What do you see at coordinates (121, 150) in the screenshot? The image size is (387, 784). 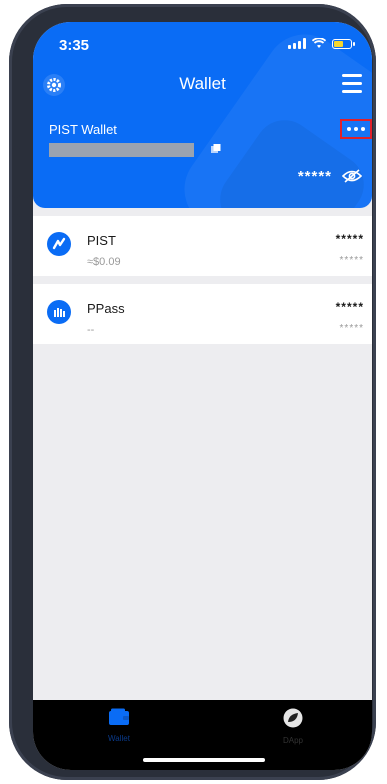 I see `wallet-address-redacted` at bounding box center [121, 150].